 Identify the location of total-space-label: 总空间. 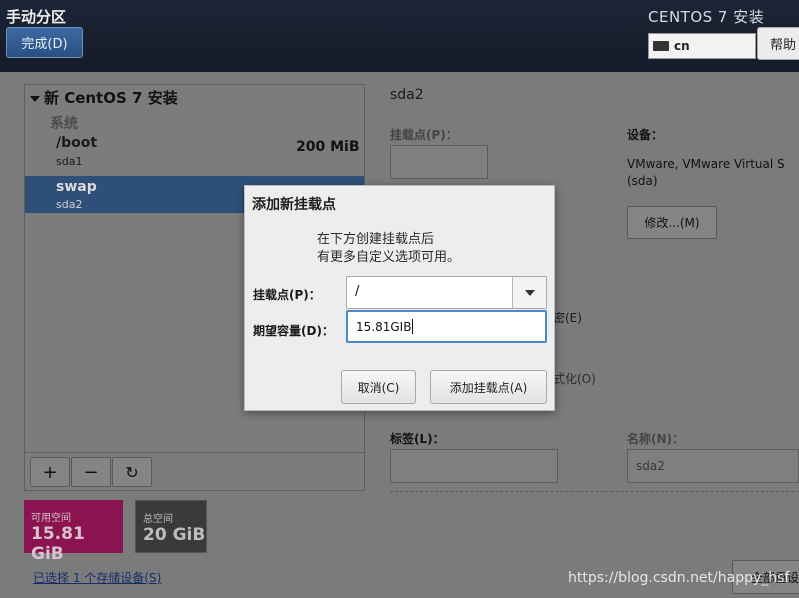
(158, 519).